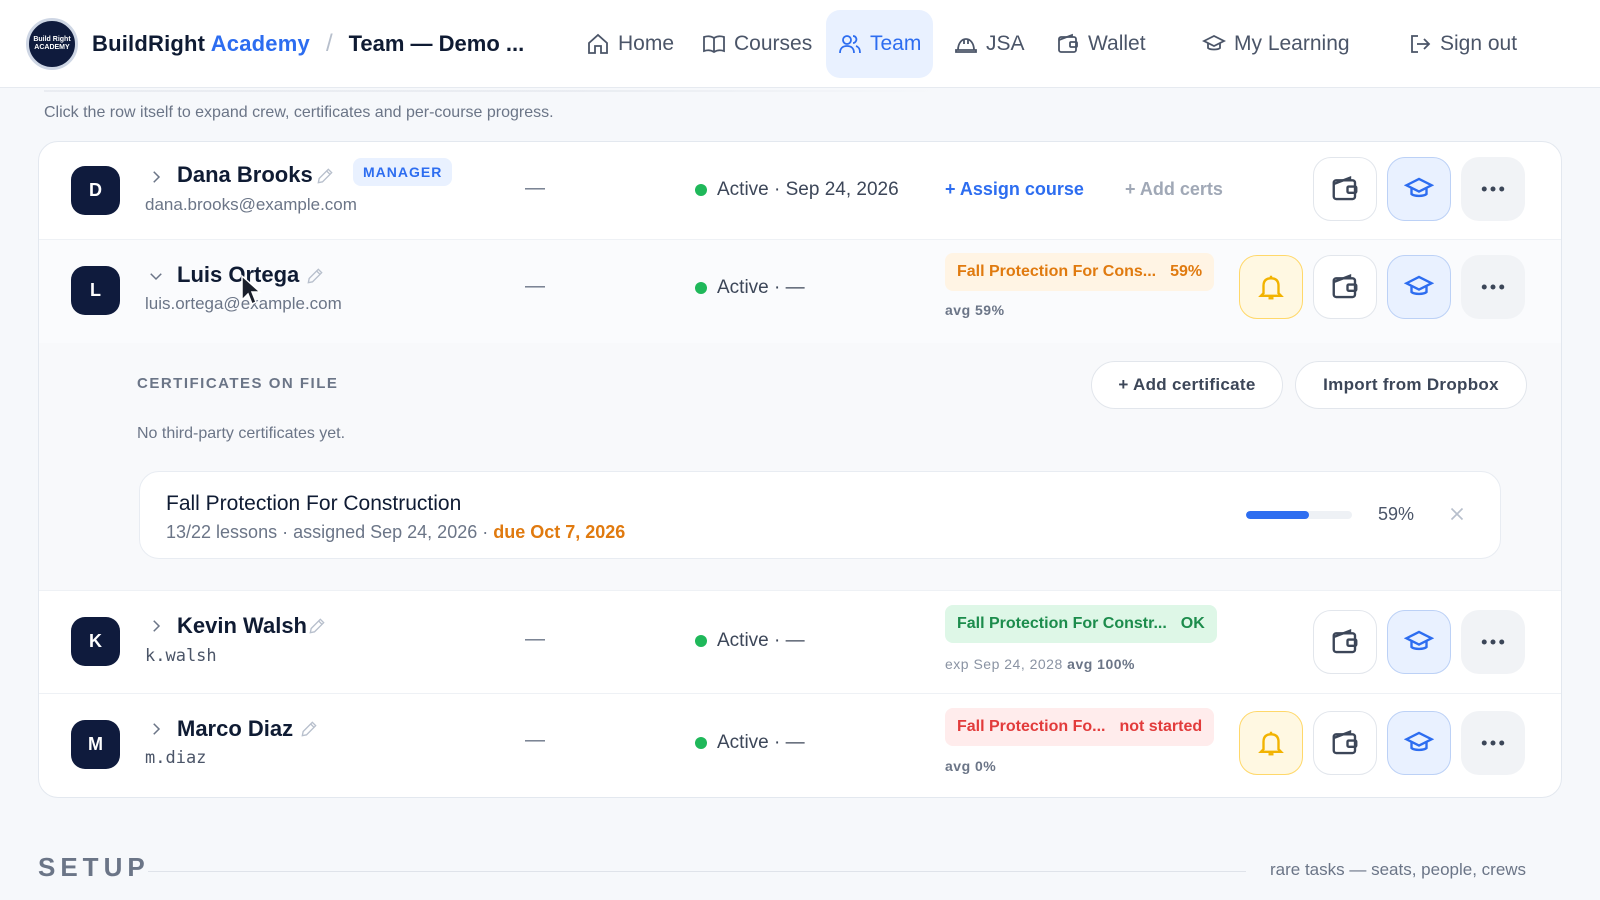 The height and width of the screenshot is (900, 1600). I want to click on course-progress-chip: Fall Protection For Cons... 59%, so click(1080, 272).